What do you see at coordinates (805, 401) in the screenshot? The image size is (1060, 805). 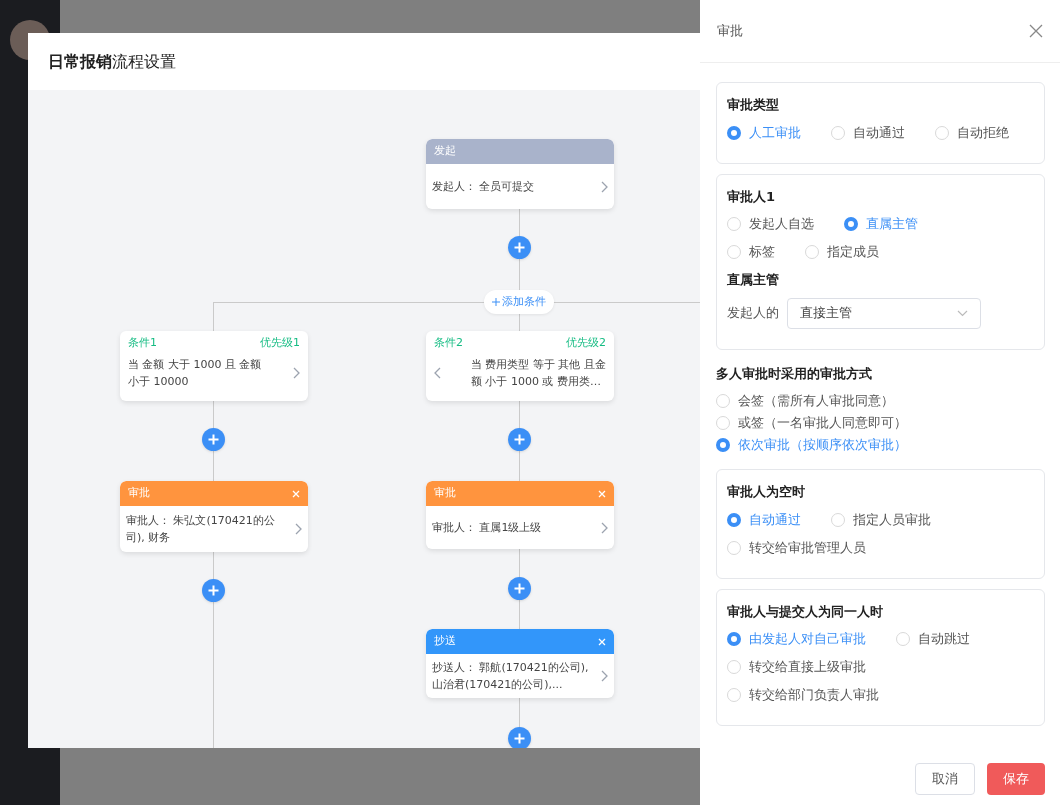 I see `radio-option: 会签（需所有人审批同意）` at bounding box center [805, 401].